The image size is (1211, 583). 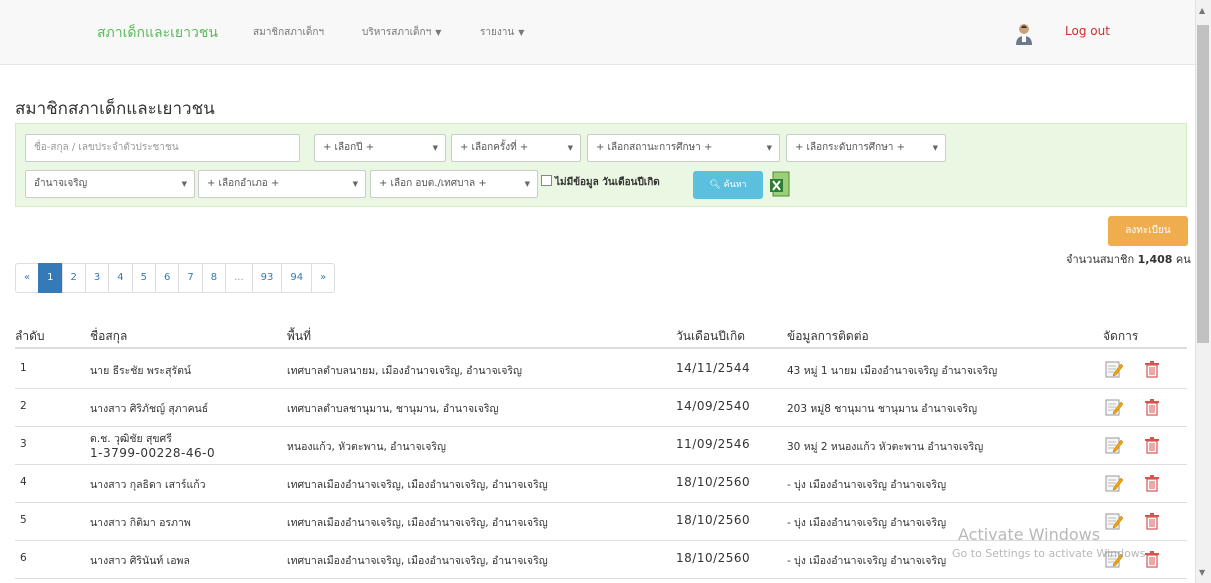 What do you see at coordinates (214, 278) in the screenshot?
I see `pagination-page: 8` at bounding box center [214, 278].